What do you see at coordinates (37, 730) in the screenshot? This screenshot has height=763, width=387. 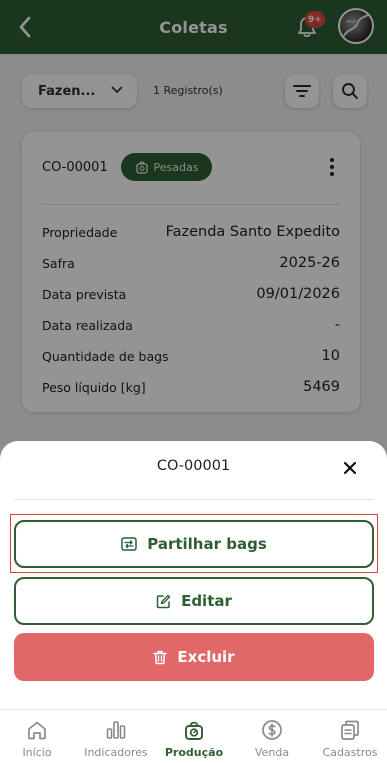 I see `home-icon` at bounding box center [37, 730].